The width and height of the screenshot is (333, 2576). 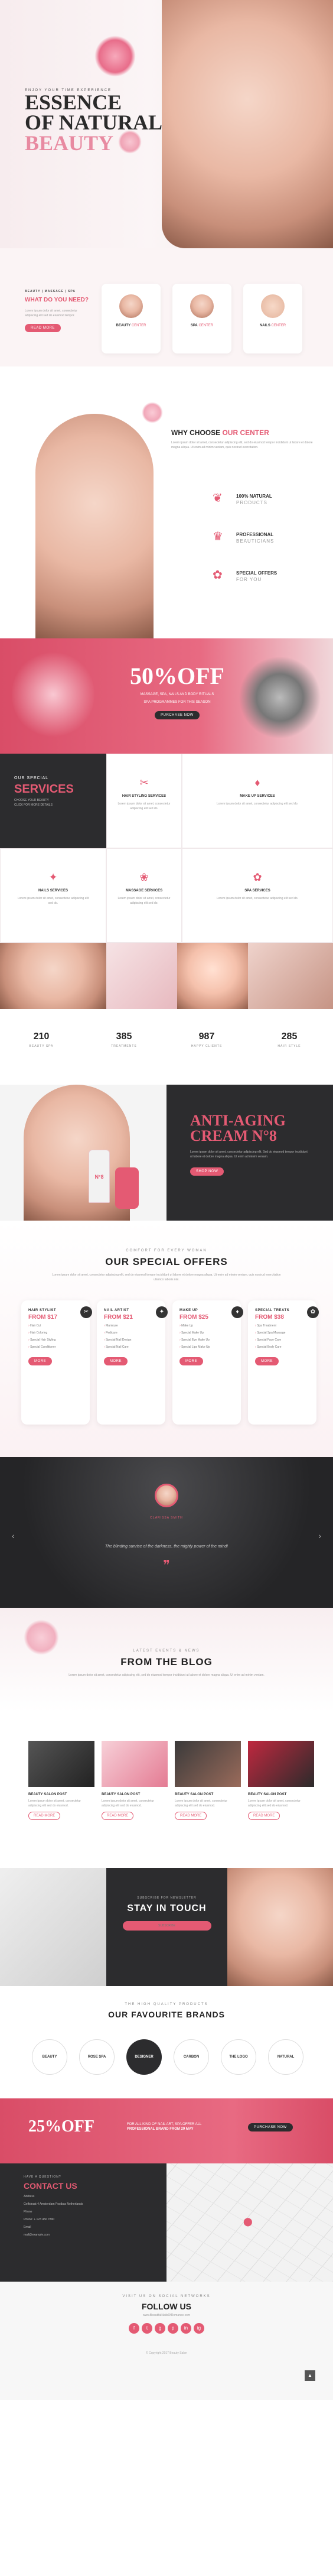 I want to click on why-item-natural: ❦ 100% NATURAL PRODUCTS, so click(x=266, y=499).